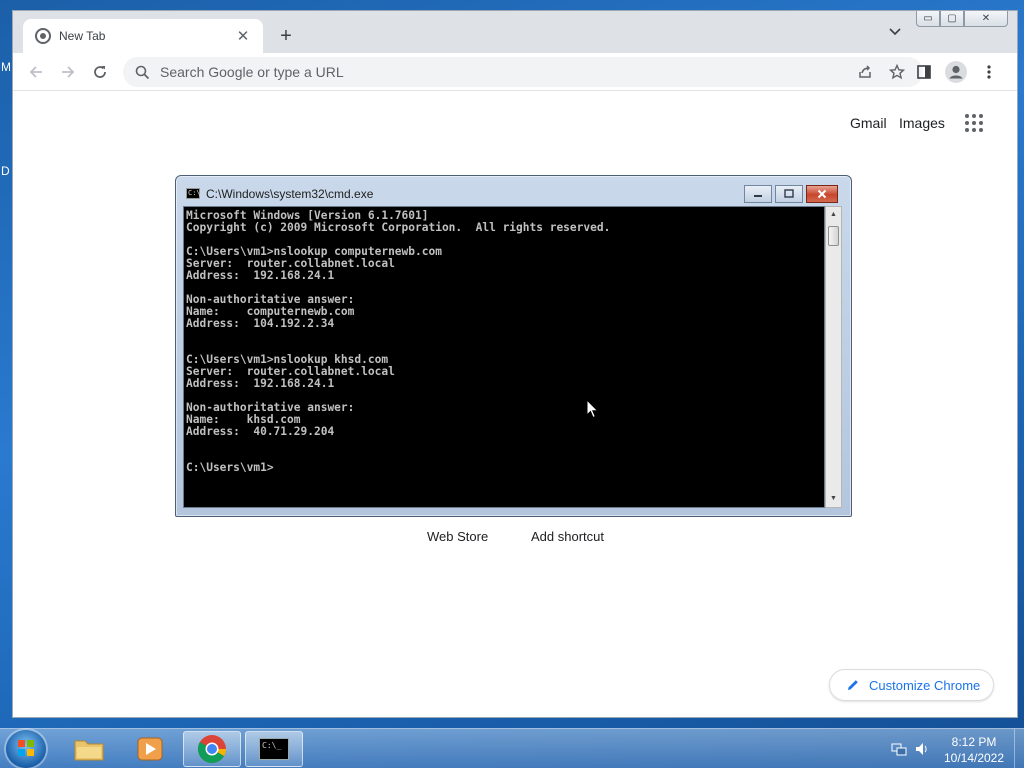  Describe the element at coordinates (457, 536) in the screenshot. I see `shortcut-web-store: Web Store` at that location.